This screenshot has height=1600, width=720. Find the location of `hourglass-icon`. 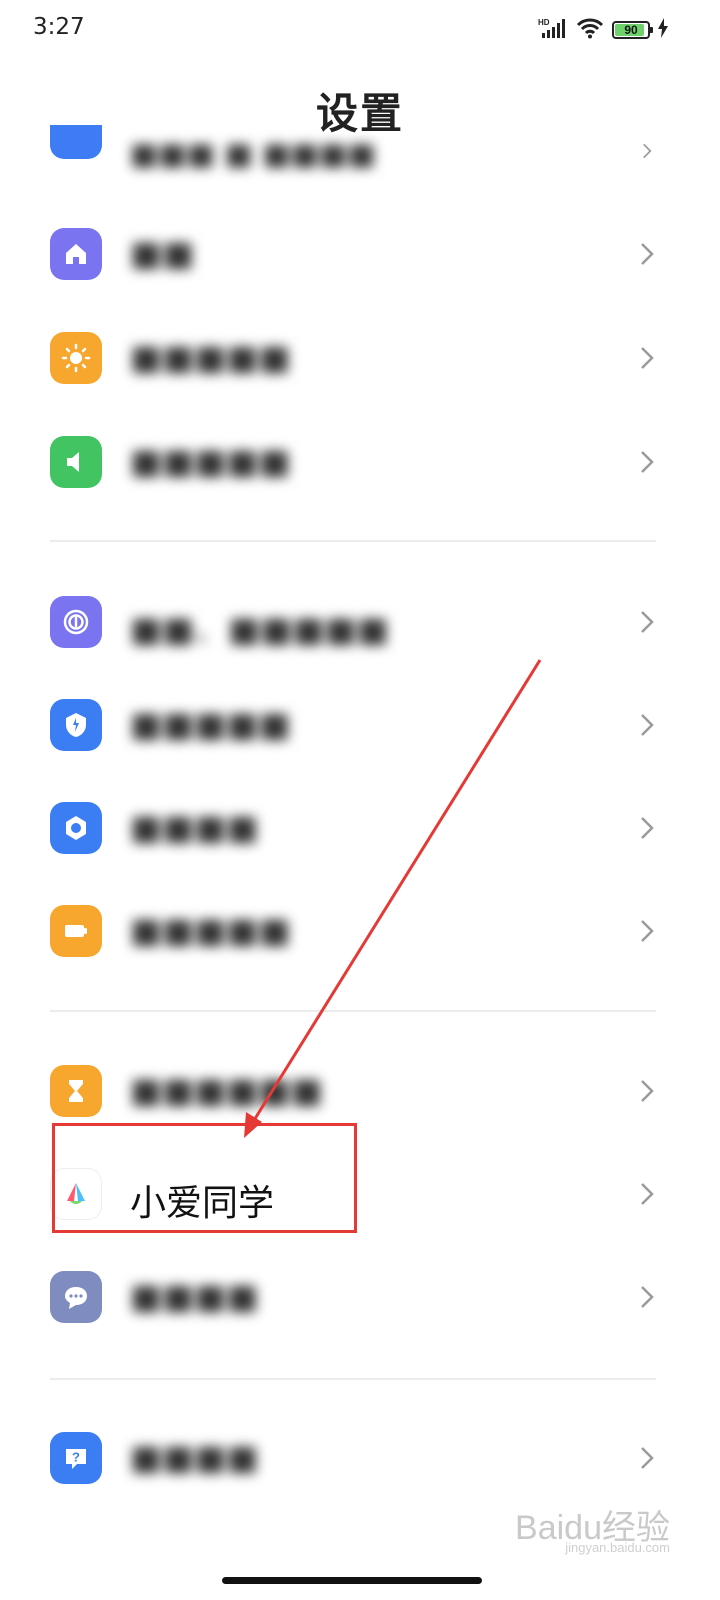

hourglass-icon is located at coordinates (76, 1091).